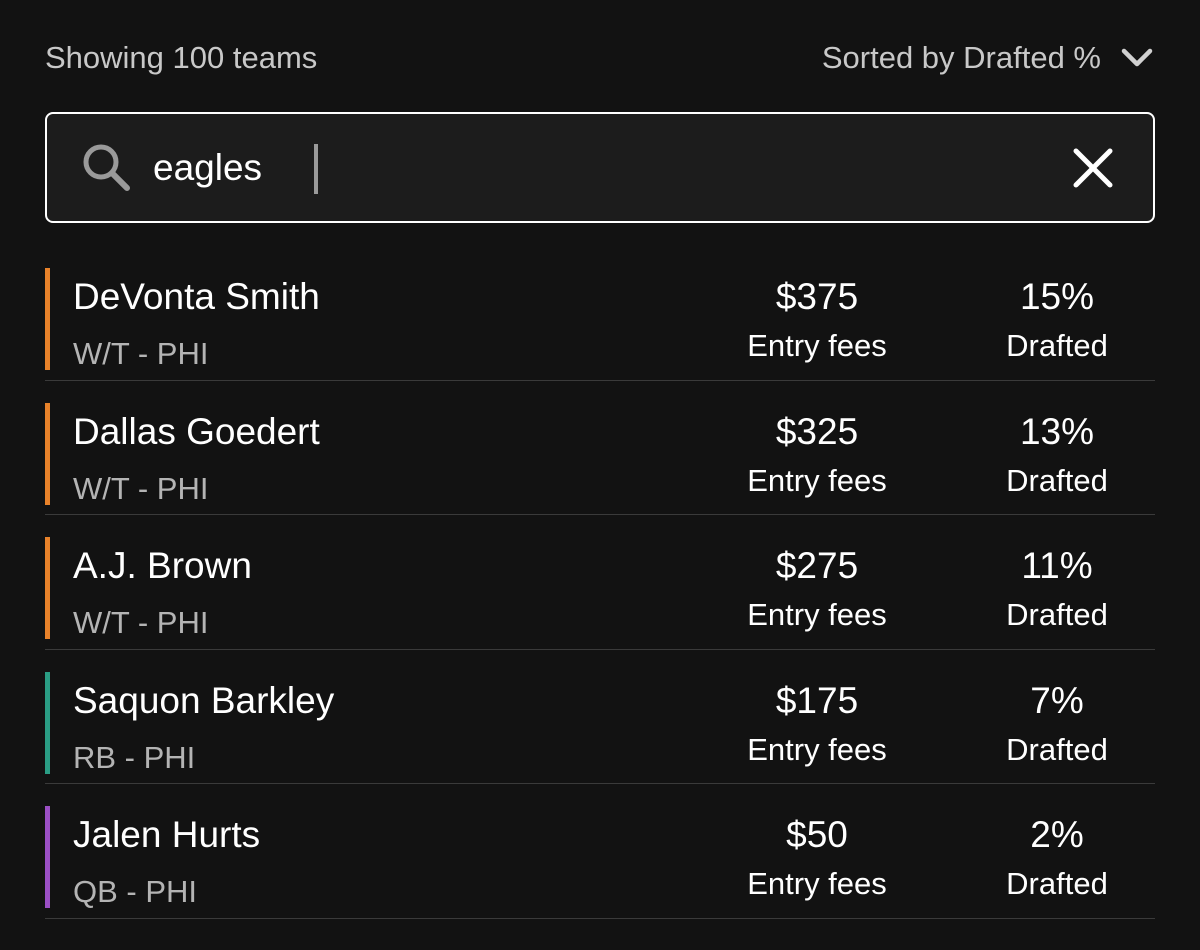 This screenshot has height=950, width=1200. Describe the element at coordinates (612, 167) in the screenshot. I see `search-input` at that location.